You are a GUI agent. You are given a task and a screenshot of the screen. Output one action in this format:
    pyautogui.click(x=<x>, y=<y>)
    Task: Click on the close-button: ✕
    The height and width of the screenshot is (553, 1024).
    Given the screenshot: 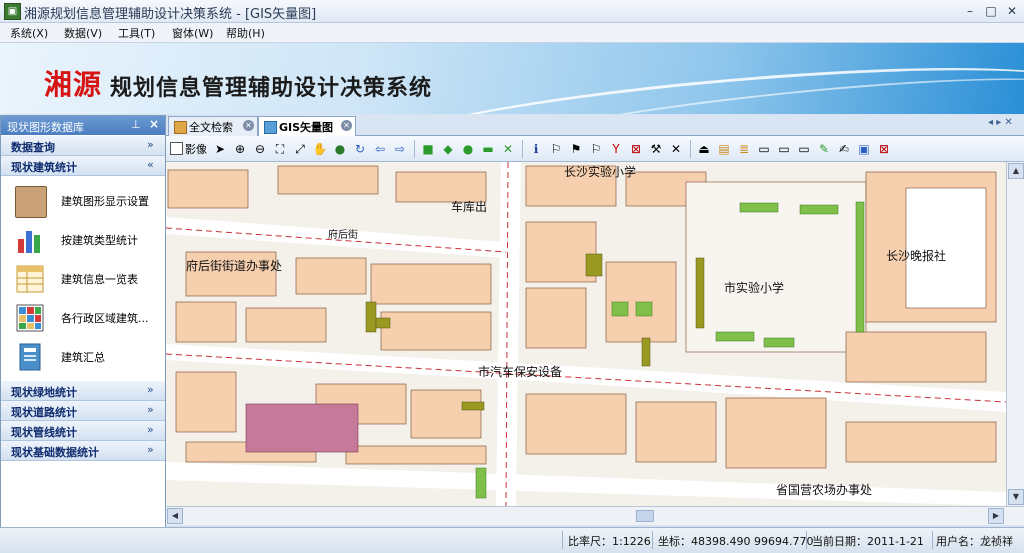 What is the action you would take?
    pyautogui.click(x=1012, y=11)
    